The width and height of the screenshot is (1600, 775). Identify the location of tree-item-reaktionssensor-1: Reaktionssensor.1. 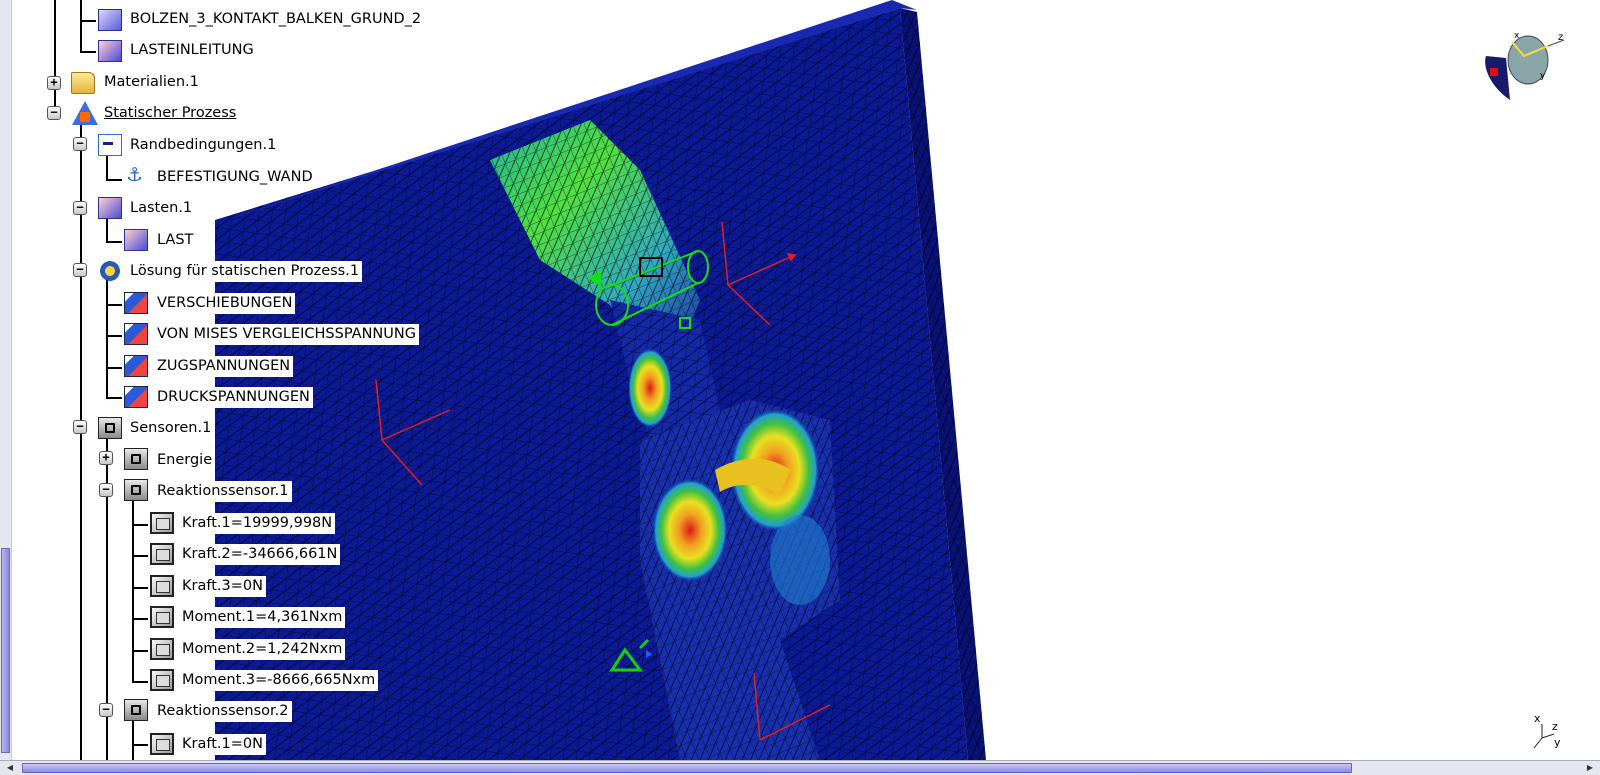
(223, 491).